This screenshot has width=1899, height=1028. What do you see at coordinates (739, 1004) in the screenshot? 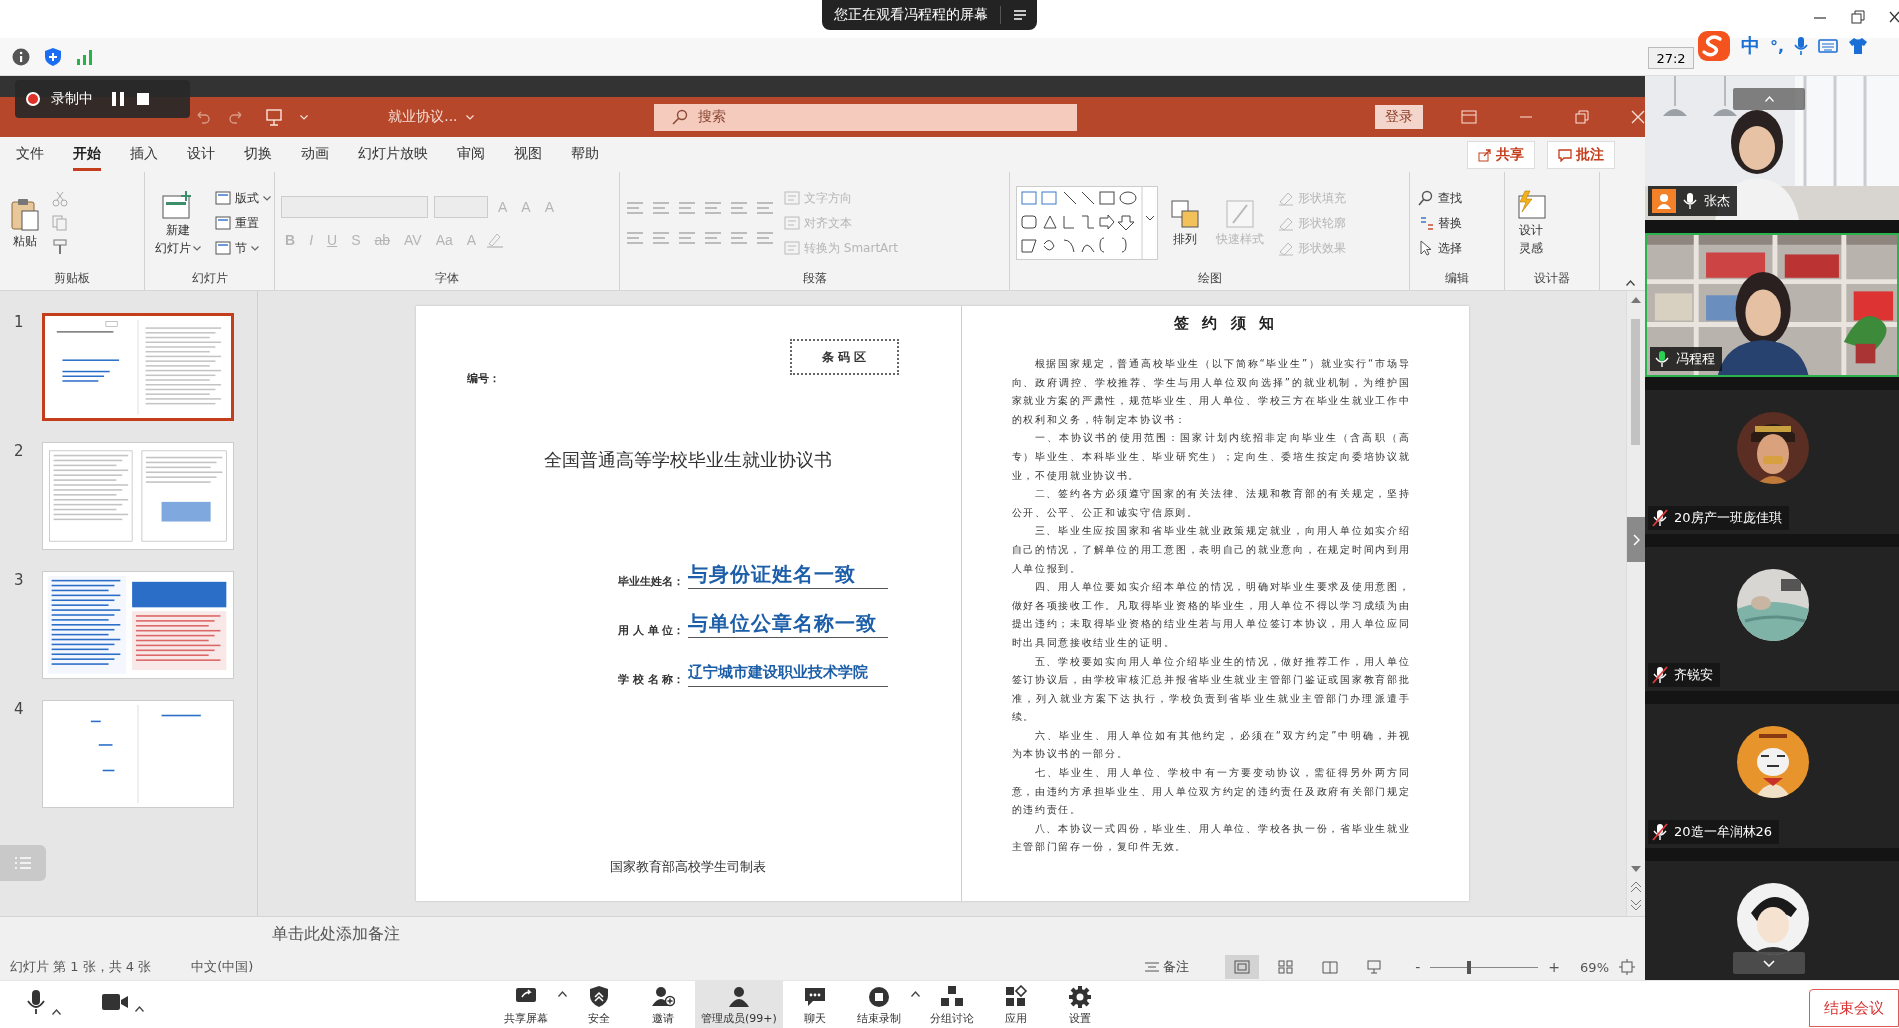
I see `toolbar-button: 管理成员(99+)` at bounding box center [739, 1004].